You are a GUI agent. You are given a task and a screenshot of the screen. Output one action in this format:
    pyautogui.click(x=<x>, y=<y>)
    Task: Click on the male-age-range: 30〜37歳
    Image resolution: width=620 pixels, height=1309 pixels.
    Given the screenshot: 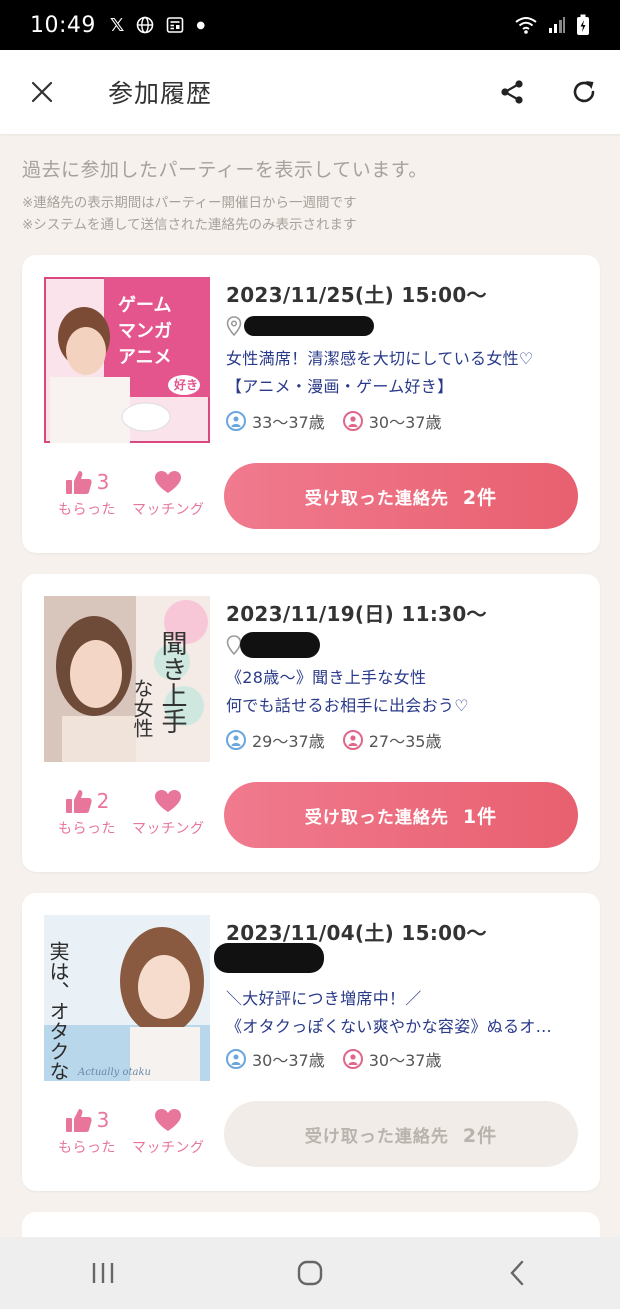 What is the action you would take?
    pyautogui.click(x=288, y=1060)
    